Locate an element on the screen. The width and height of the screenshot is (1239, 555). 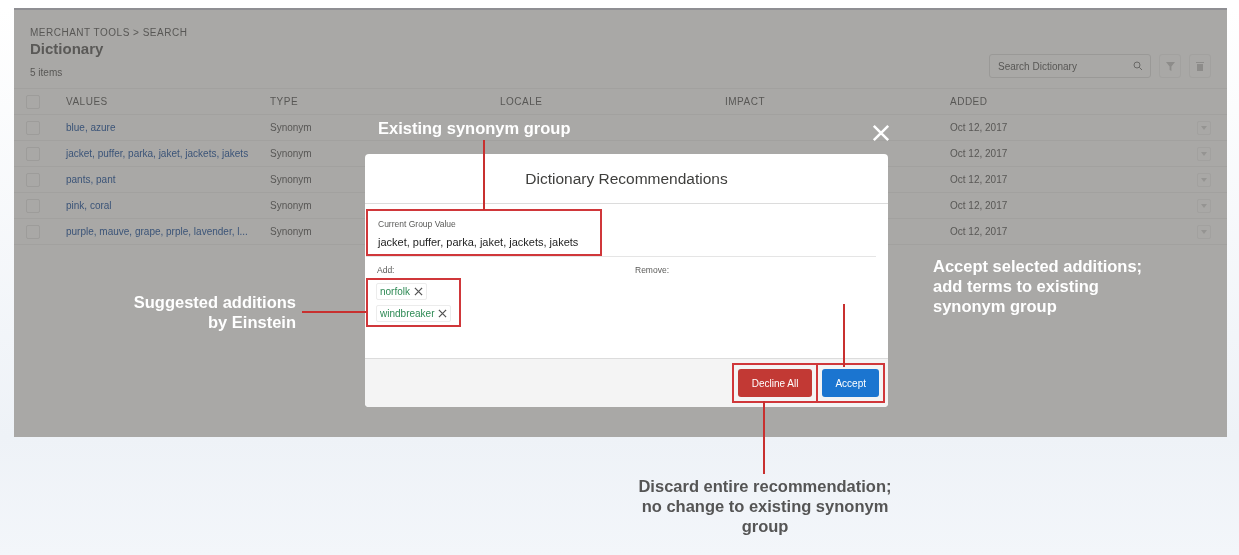
term-text: norfolk is located at coordinates (395, 291).